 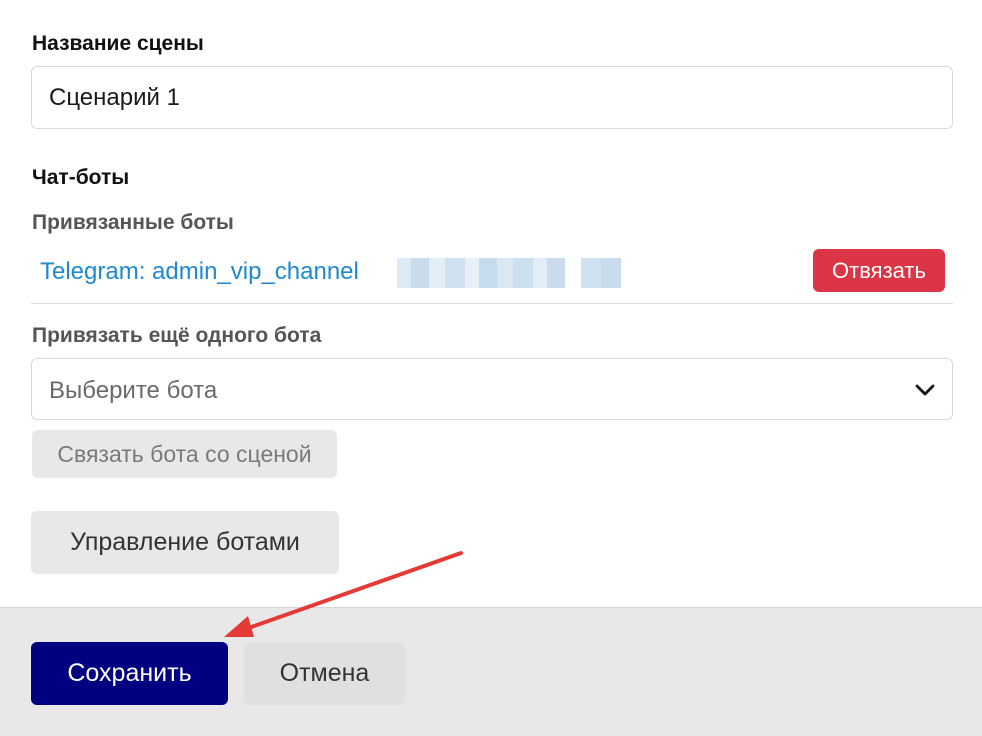 What do you see at coordinates (199, 272) in the screenshot?
I see `linked-bot-link: Telegram: admin_vip_channel` at bounding box center [199, 272].